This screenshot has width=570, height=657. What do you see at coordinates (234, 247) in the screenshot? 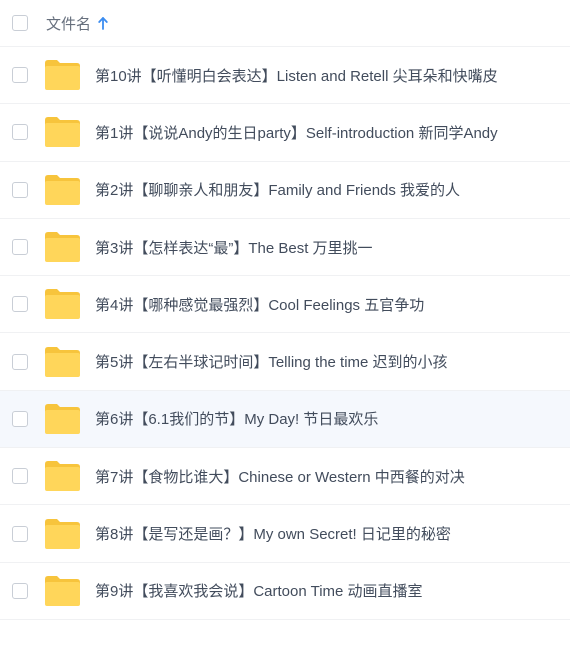
I see `file-name: 第3讲【怎样表达“最”】The Best 万里挑一` at bounding box center [234, 247].